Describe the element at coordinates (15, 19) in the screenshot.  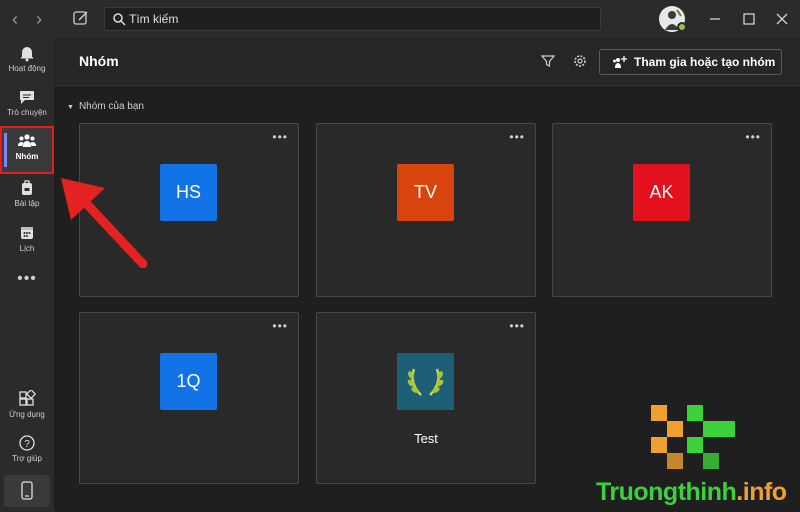
I see `back-button: ‹` at that location.